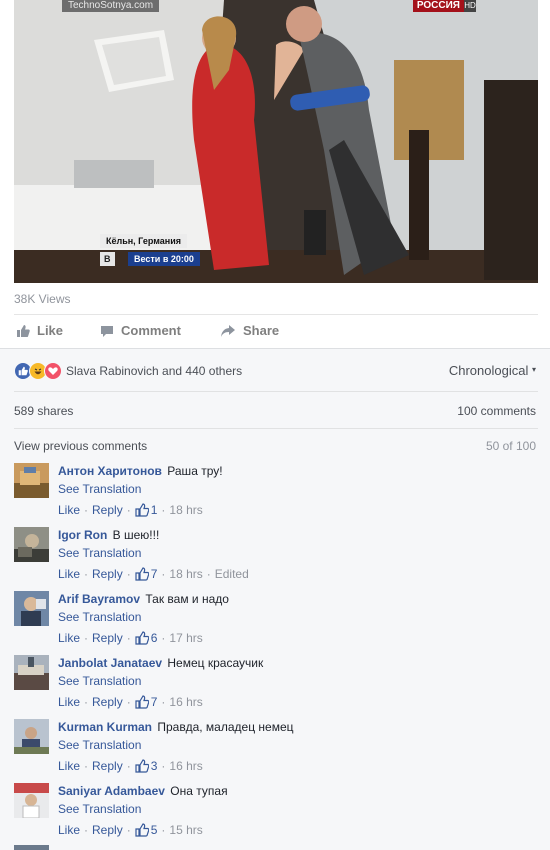 The height and width of the screenshot is (850, 550). I want to click on video-watermark-site: TechnoSotnya.com, so click(111, 6).